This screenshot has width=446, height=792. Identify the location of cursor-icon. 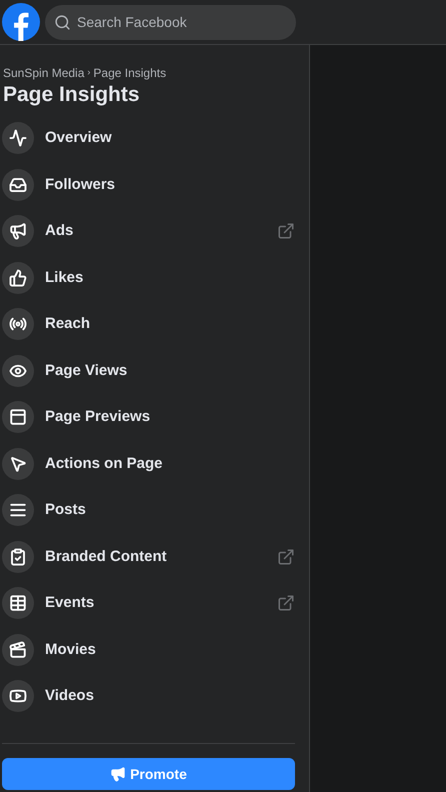
(18, 463).